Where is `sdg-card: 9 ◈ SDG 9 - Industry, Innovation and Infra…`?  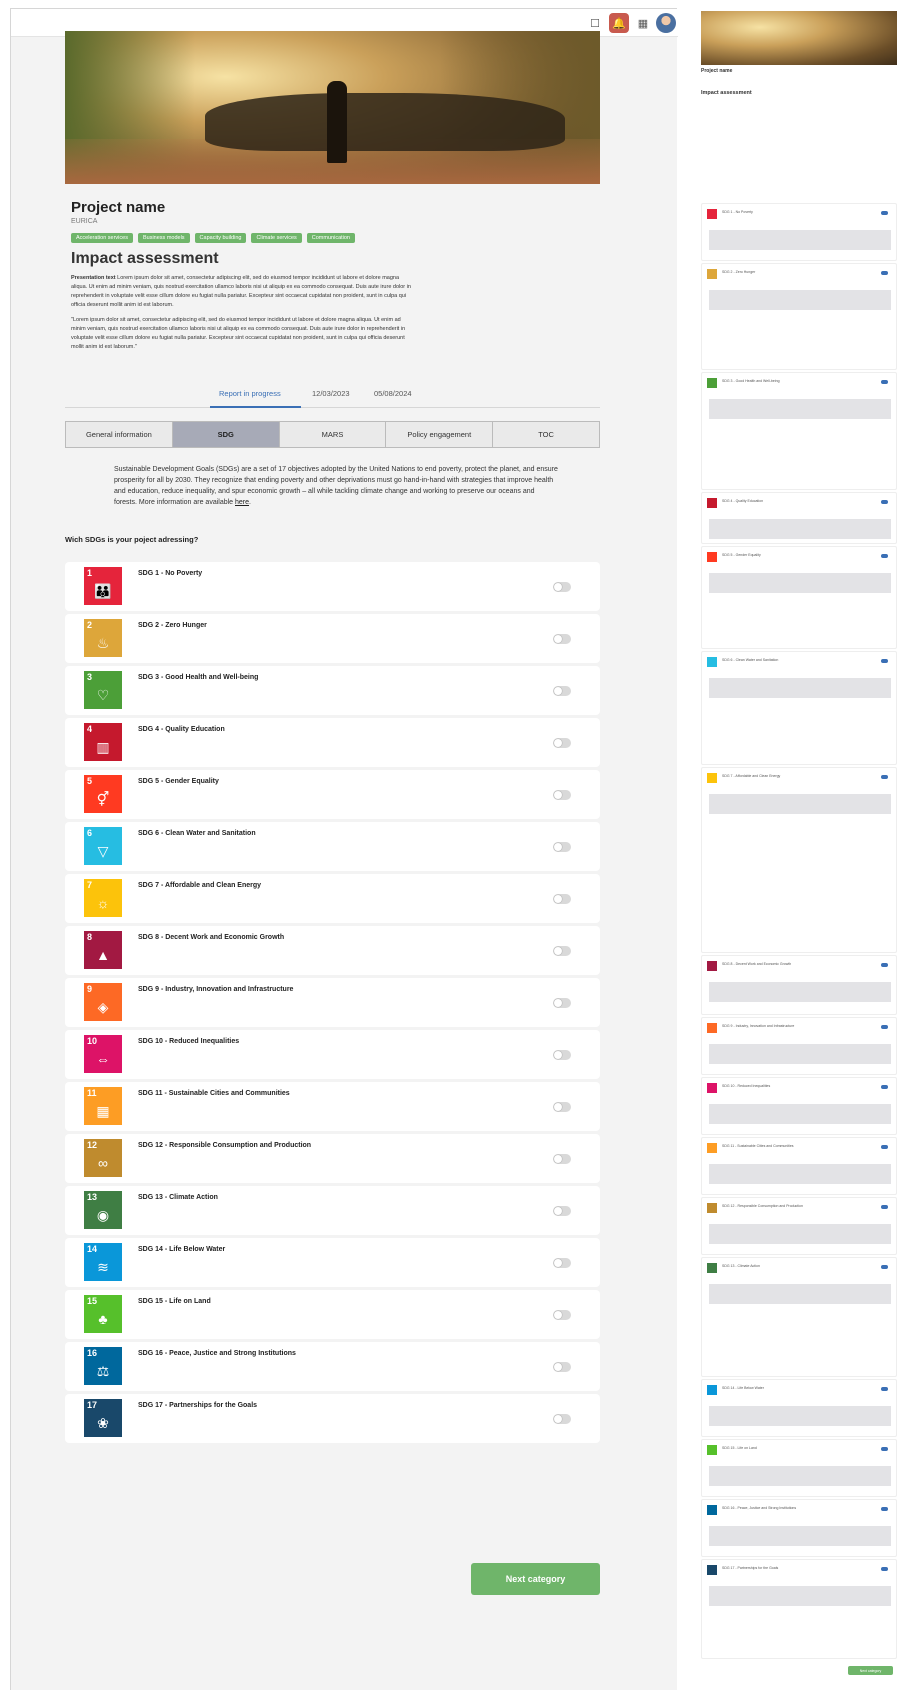 sdg-card: 9 ◈ SDG 9 - Industry, Innovation and Infra… is located at coordinates (332, 1002).